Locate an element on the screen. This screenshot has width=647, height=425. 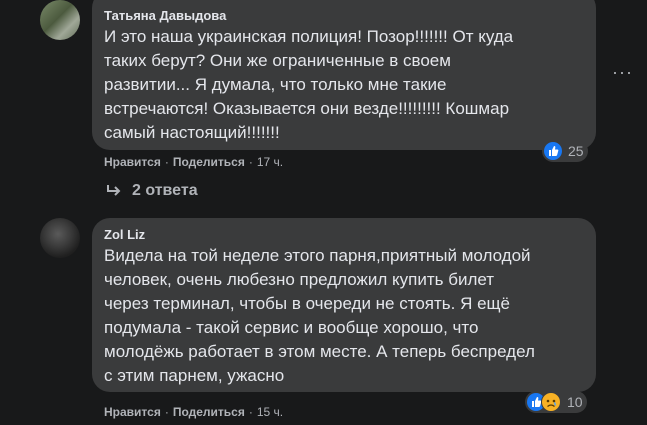
reaction-summary: 25 is located at coordinates (565, 151).